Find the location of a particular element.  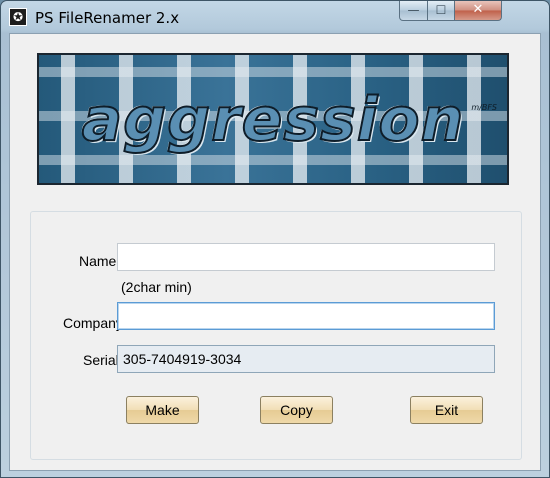

make-button: Make is located at coordinates (162, 410).